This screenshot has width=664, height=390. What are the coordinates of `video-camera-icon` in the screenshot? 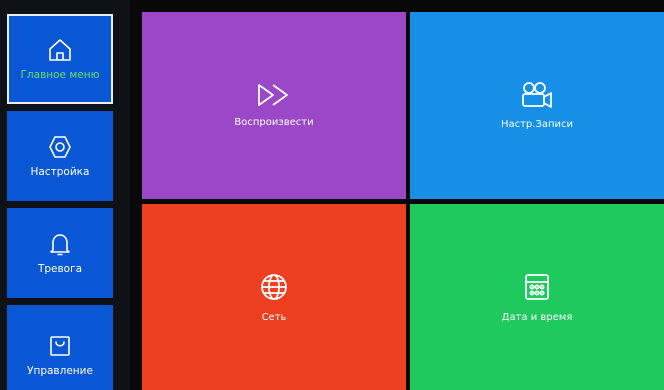 It's located at (537, 95).